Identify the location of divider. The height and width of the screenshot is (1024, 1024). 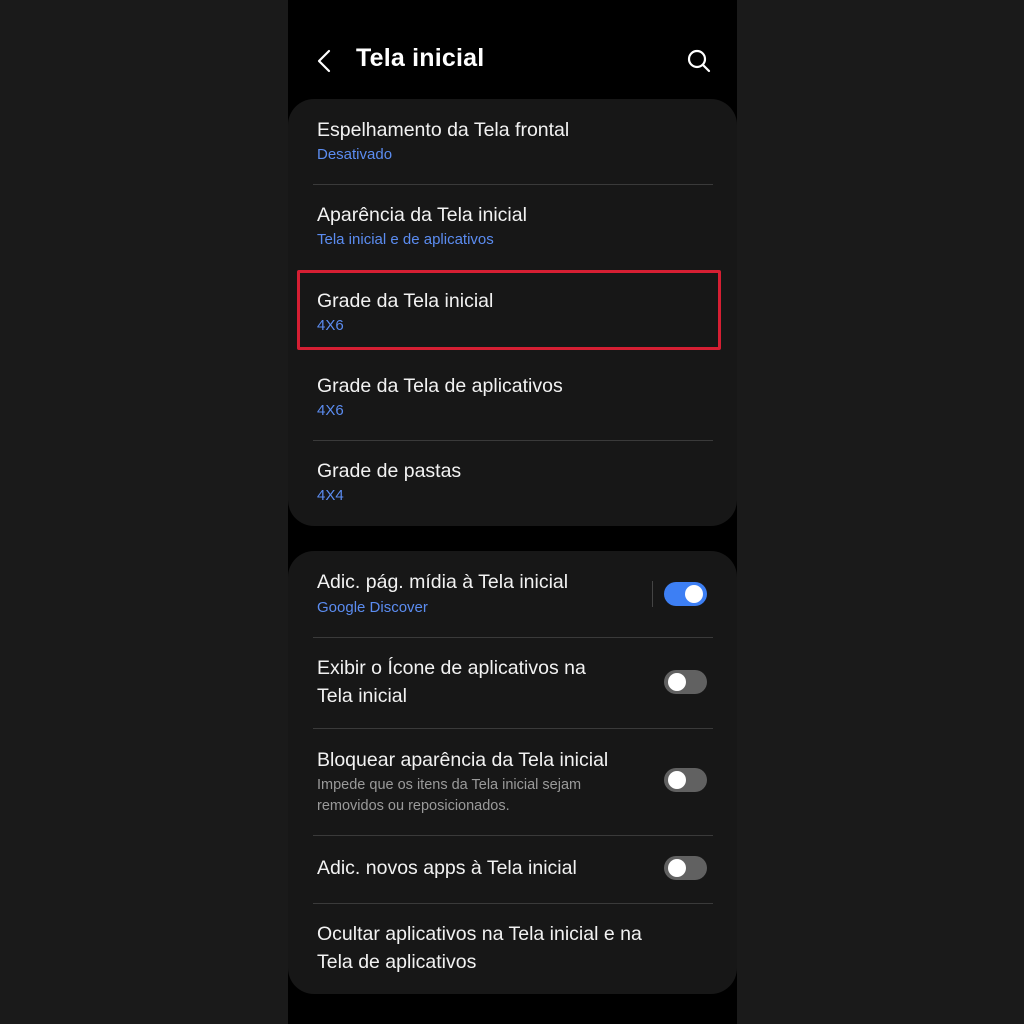
(652, 594).